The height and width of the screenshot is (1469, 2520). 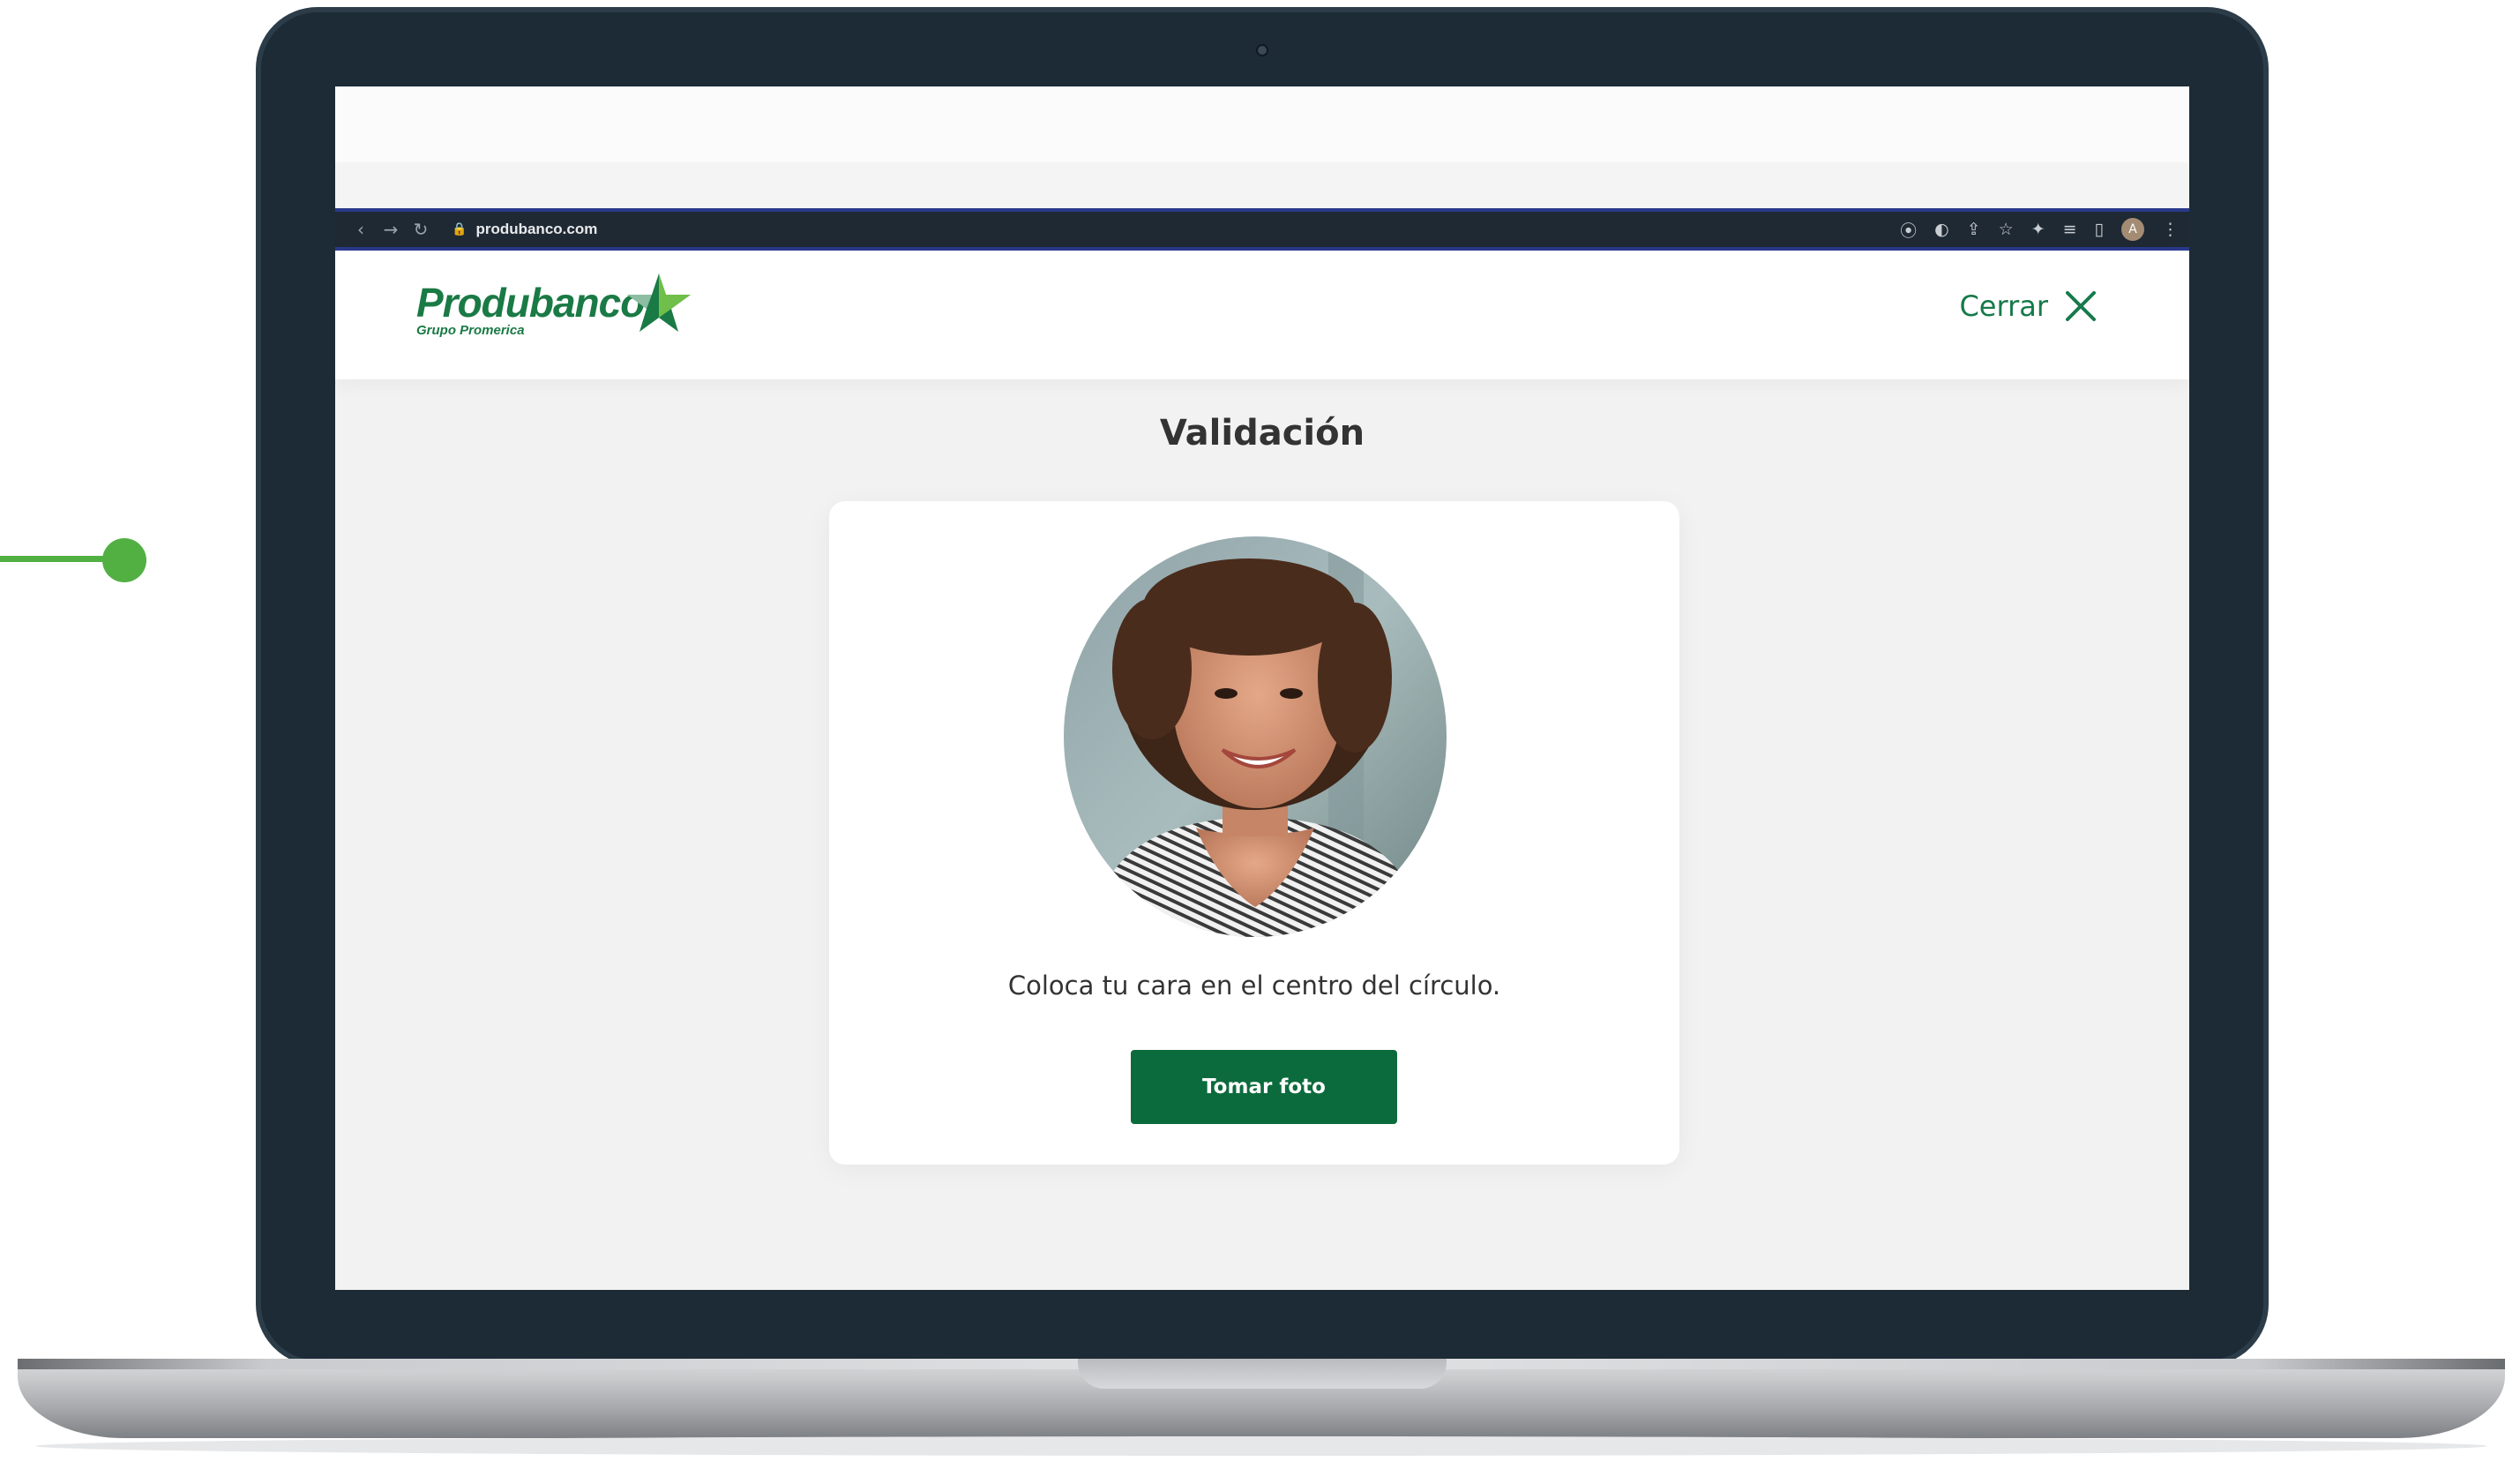 What do you see at coordinates (421, 229) in the screenshot?
I see `reload-icon: ↻` at bounding box center [421, 229].